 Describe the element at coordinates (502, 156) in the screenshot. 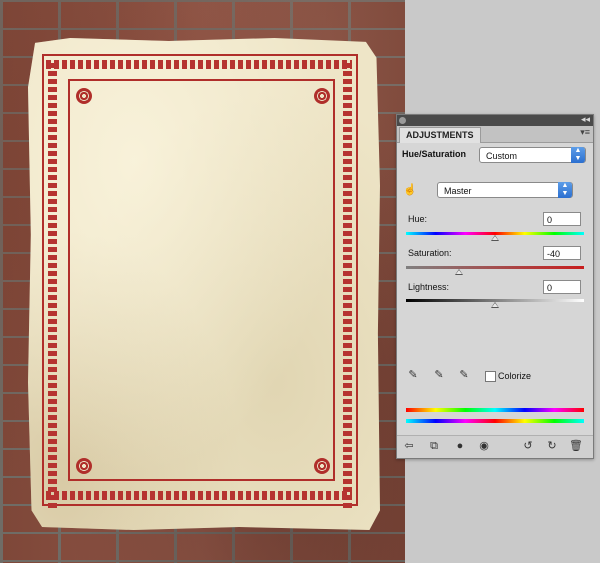

I see `preset-select-value: Custom` at that location.